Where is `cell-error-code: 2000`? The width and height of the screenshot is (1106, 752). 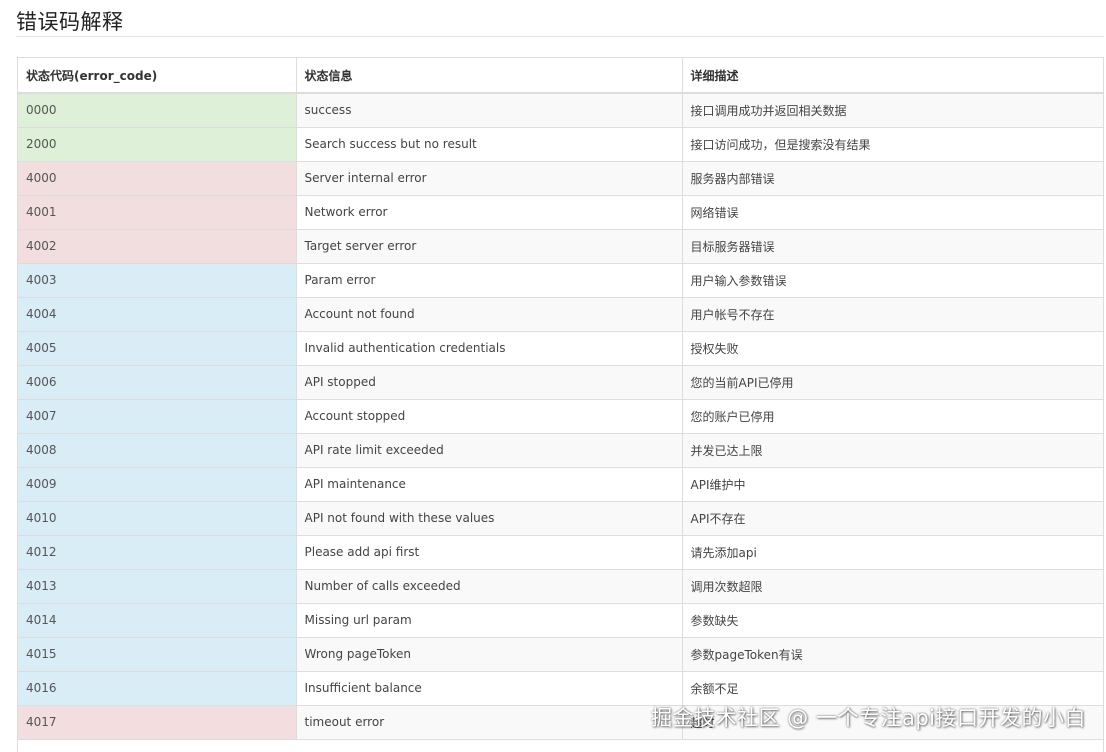
cell-error-code: 2000 is located at coordinates (157, 144).